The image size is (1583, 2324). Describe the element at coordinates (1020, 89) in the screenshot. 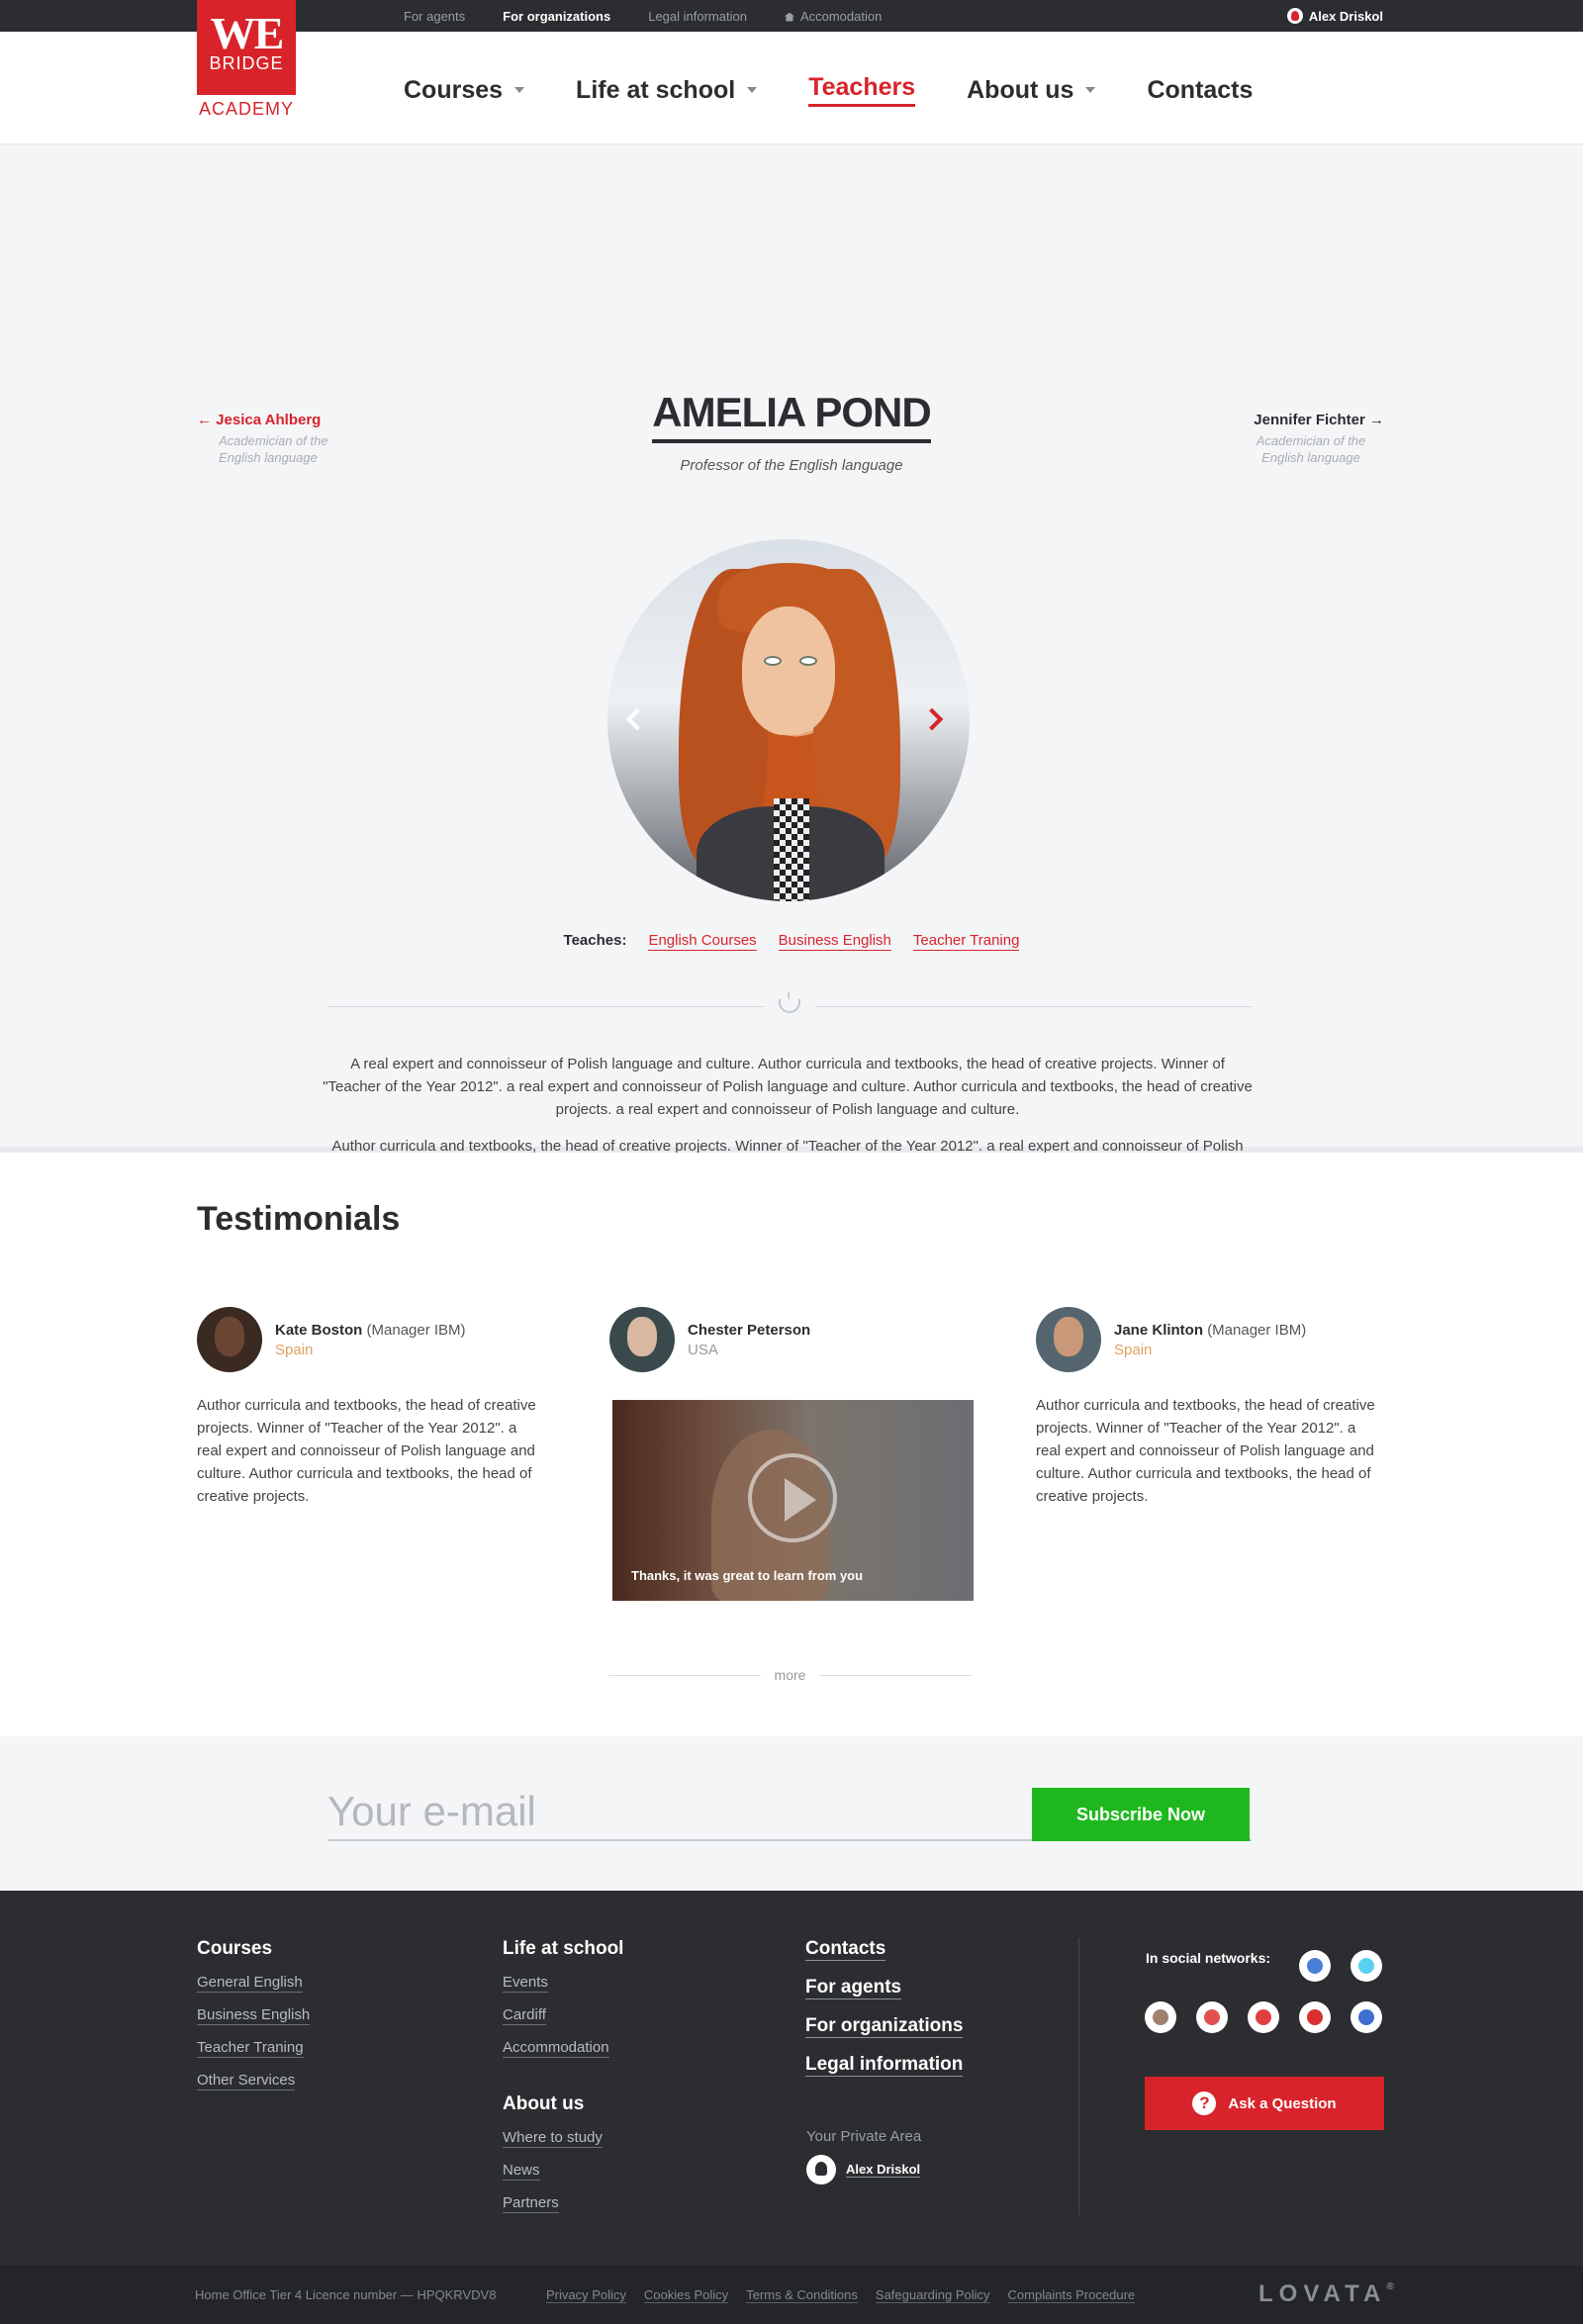

I see `nav-about-label: About us` at that location.